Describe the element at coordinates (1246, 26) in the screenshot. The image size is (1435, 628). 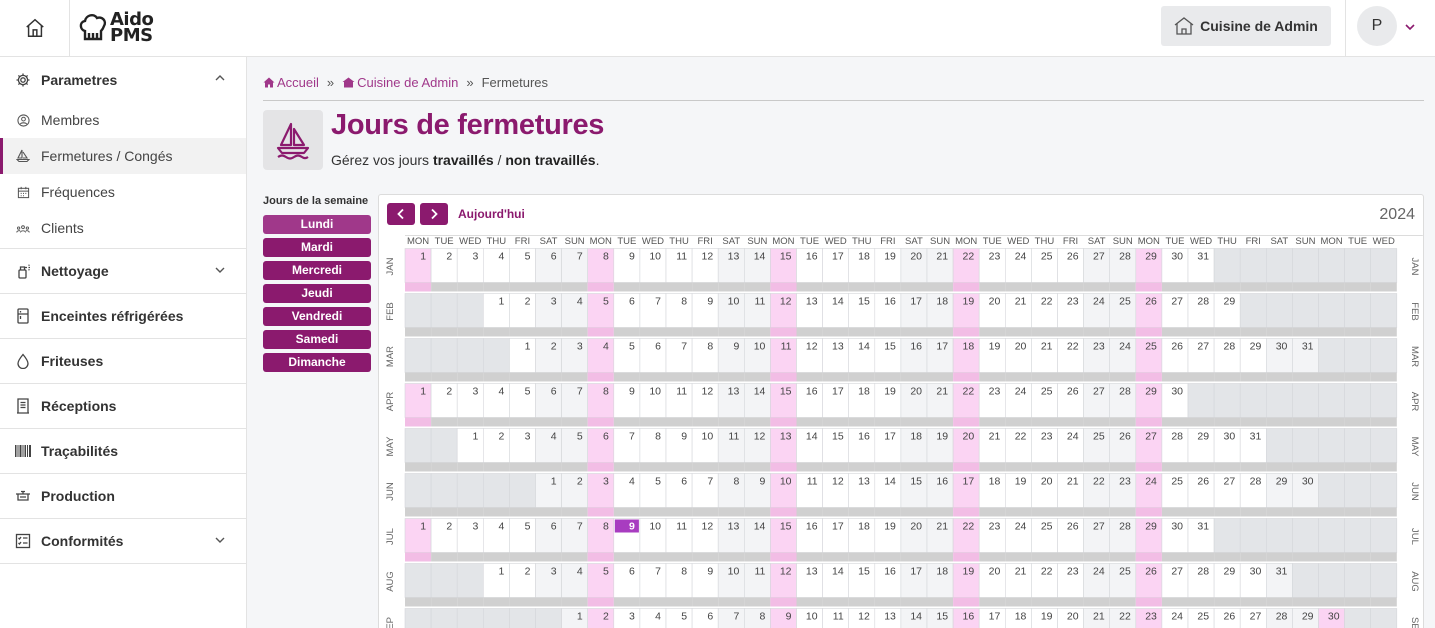
I see `site-selector-button: Cuisine de Admin` at that location.